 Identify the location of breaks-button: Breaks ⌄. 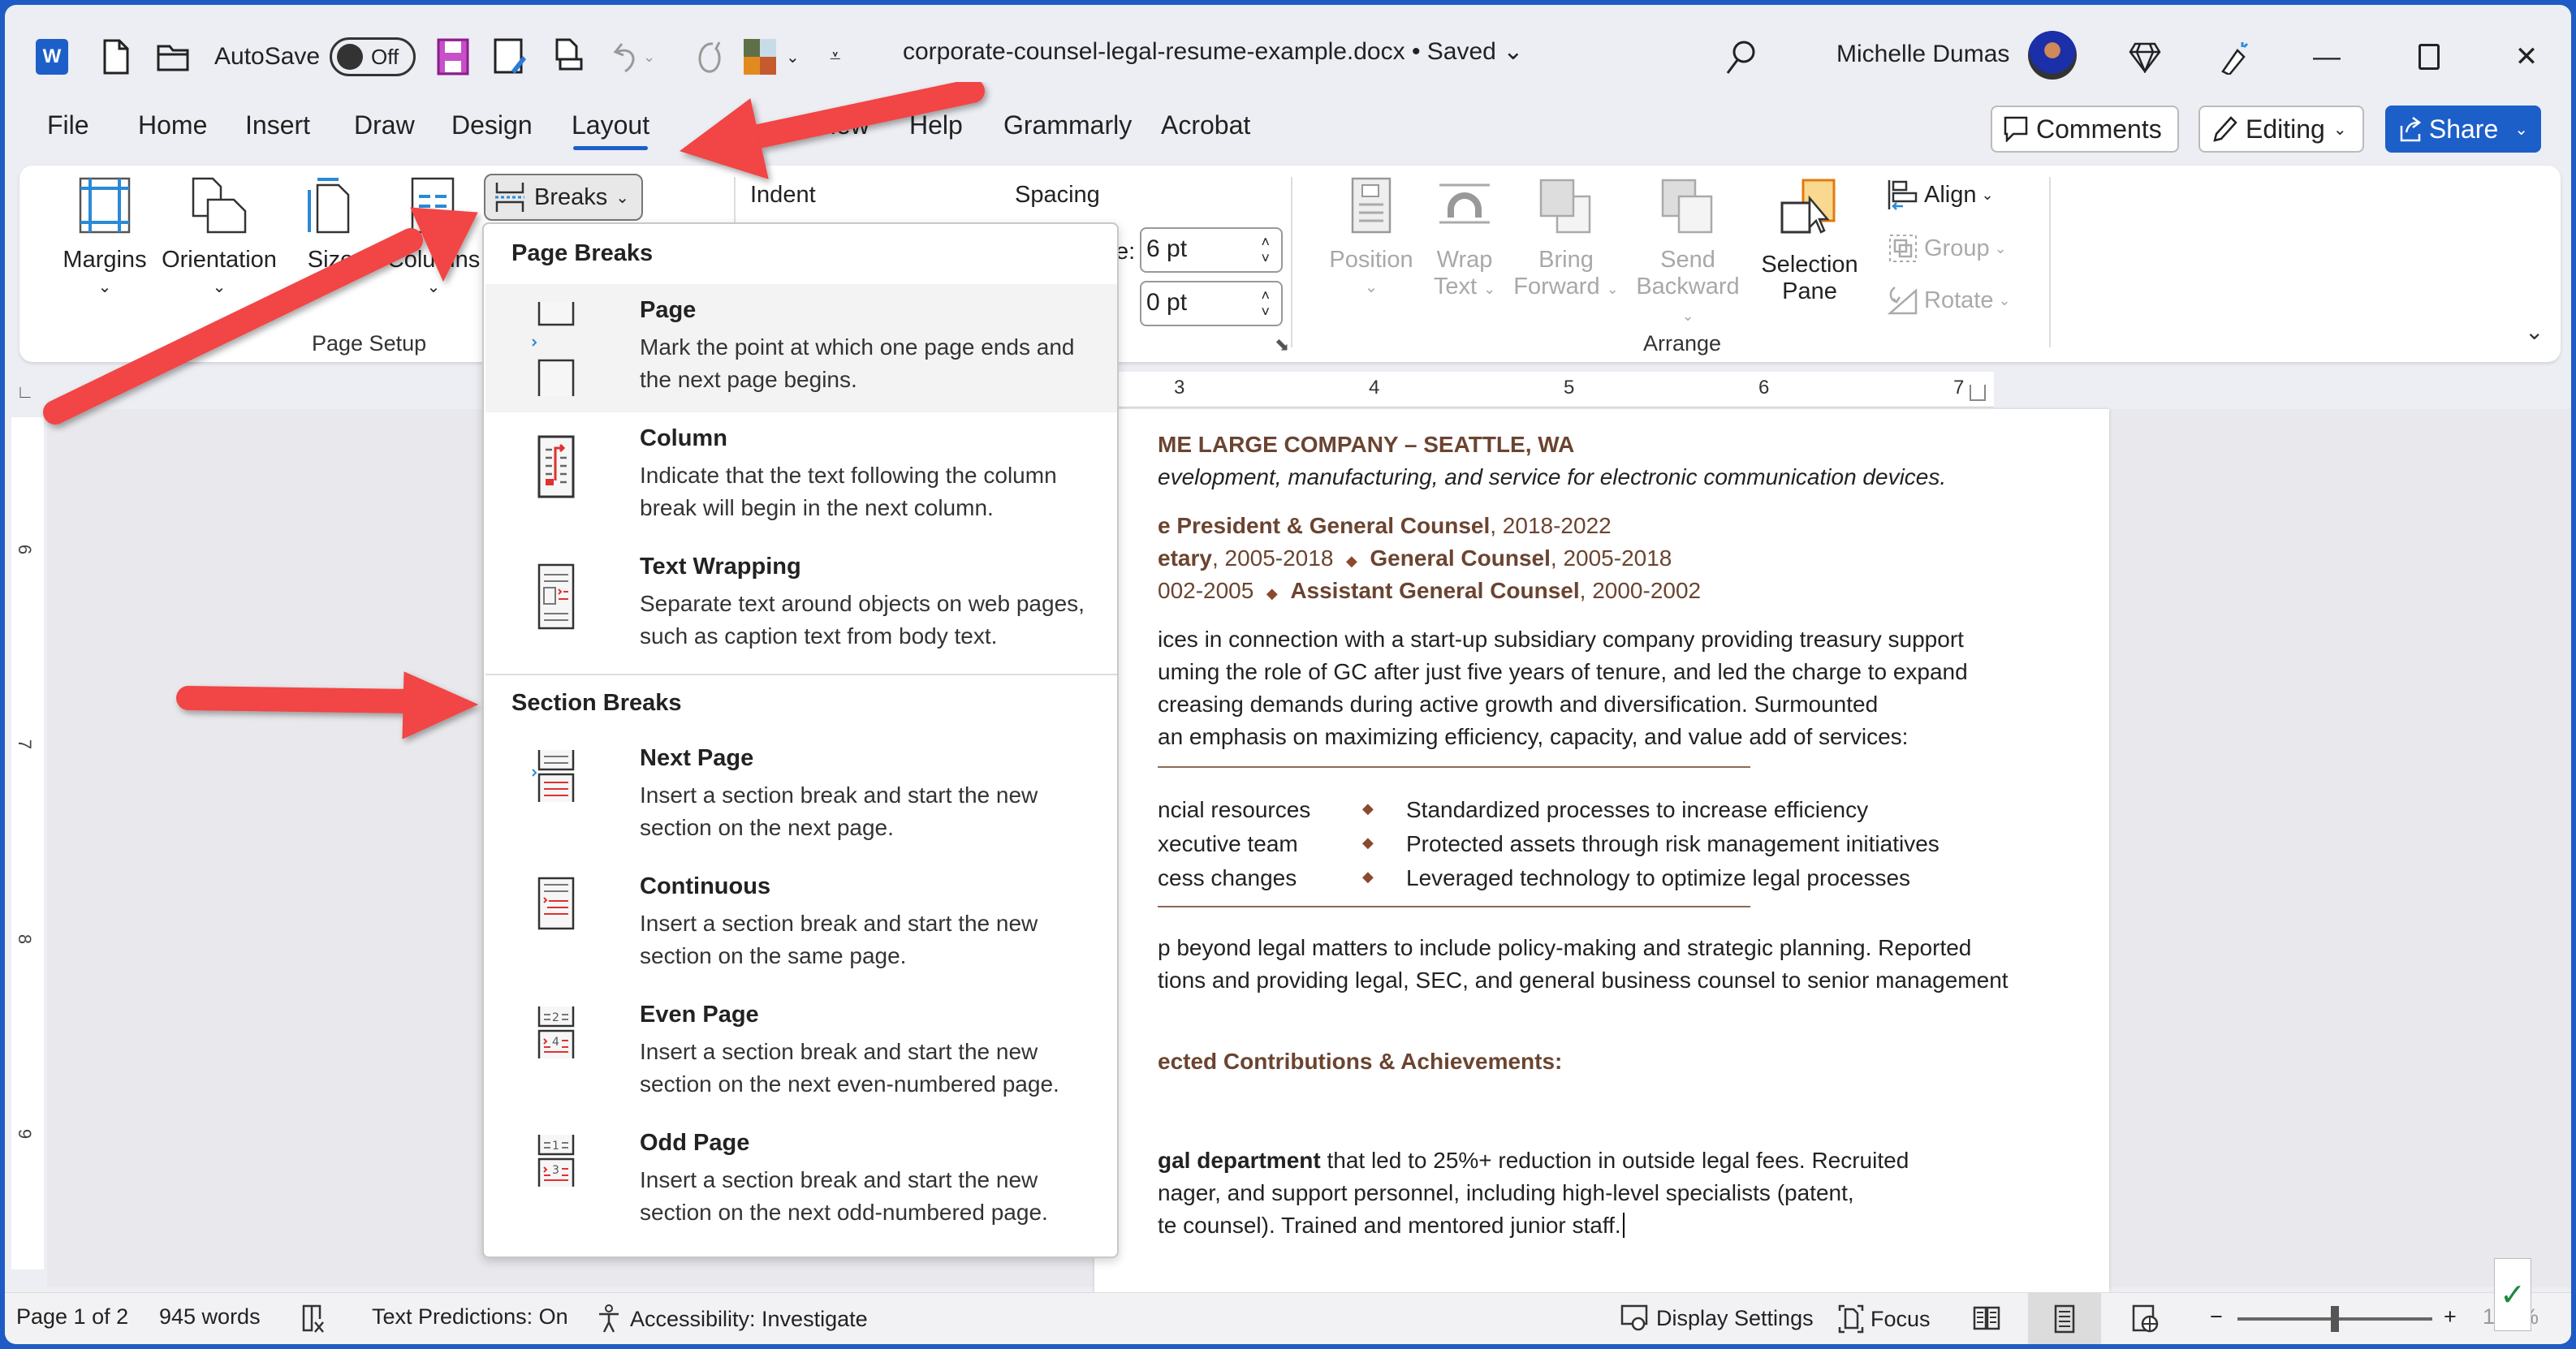
(563, 197).